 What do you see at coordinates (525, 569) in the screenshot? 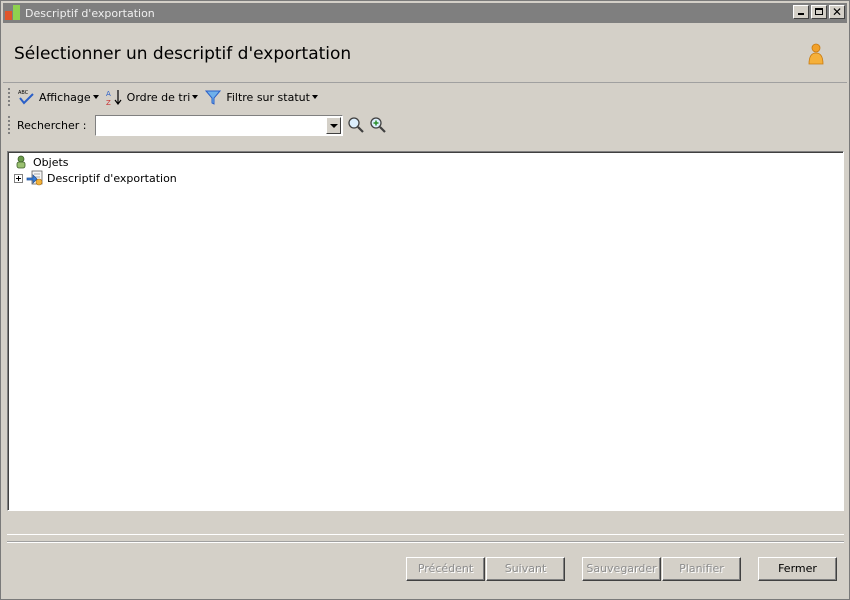
I see `next-button: Suivant` at bounding box center [525, 569].